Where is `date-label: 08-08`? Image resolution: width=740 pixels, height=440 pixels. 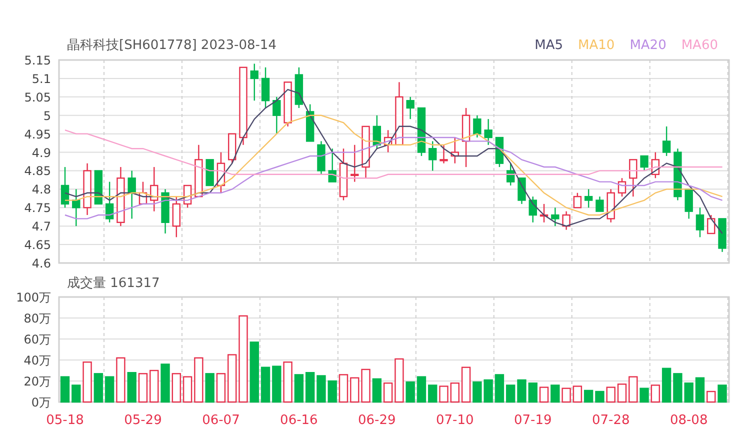 date-label: 08-08 is located at coordinates (689, 420).